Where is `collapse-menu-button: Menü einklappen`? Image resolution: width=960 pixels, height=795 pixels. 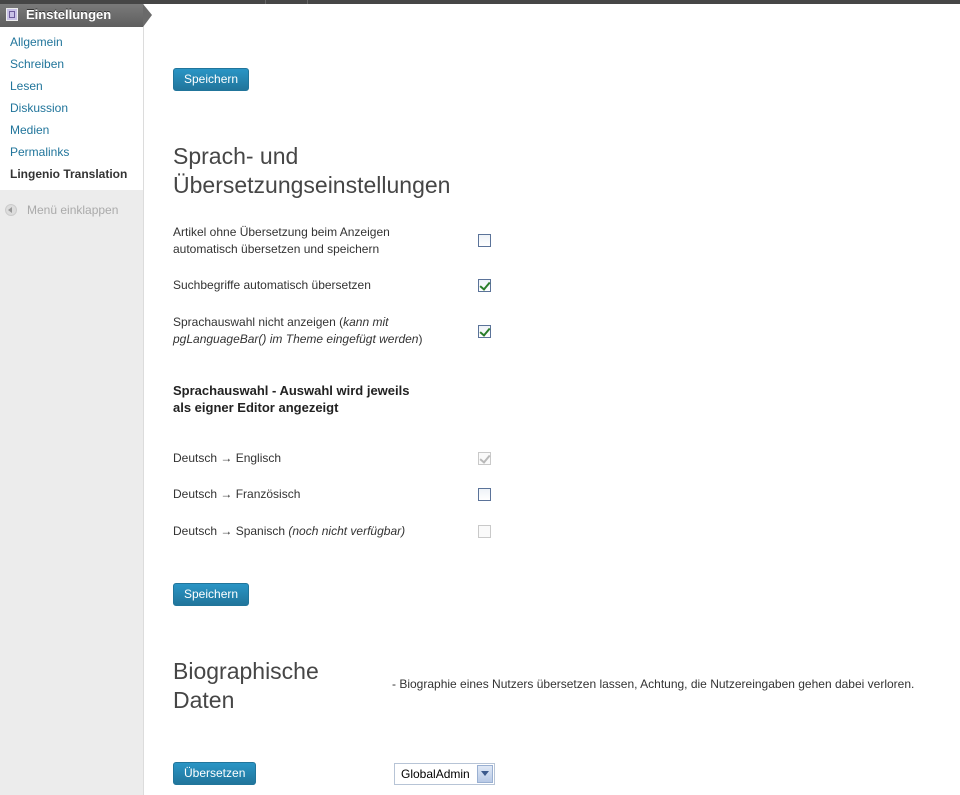 collapse-menu-button: Menü einklappen is located at coordinates (71, 211).